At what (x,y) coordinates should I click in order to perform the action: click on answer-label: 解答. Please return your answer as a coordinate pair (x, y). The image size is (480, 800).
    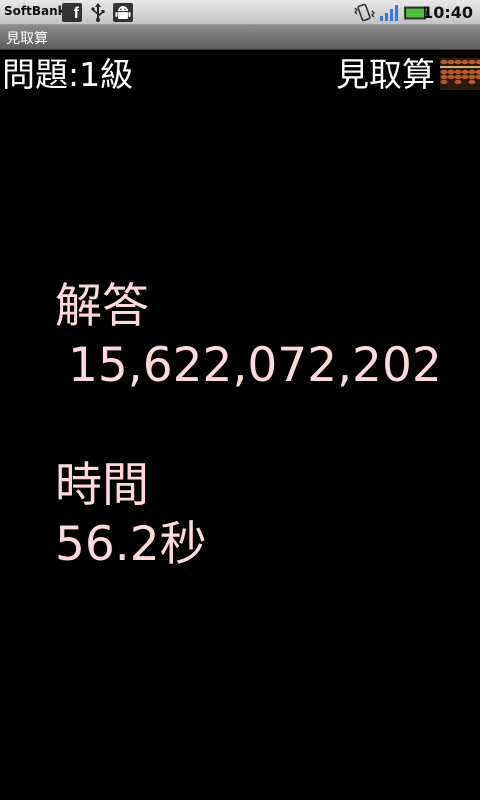
    Looking at the image, I should click on (102, 306).